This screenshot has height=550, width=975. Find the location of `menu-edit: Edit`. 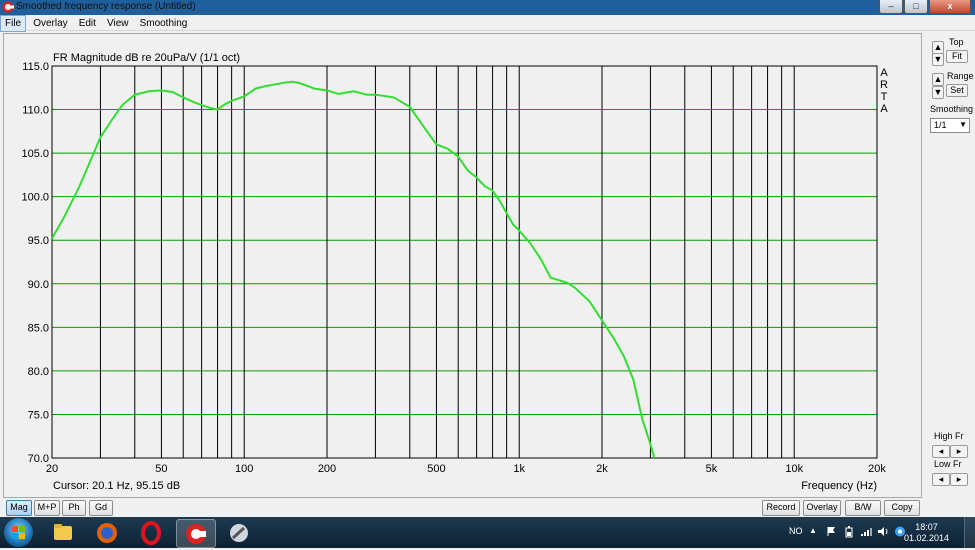

menu-edit: Edit is located at coordinates (87, 23).